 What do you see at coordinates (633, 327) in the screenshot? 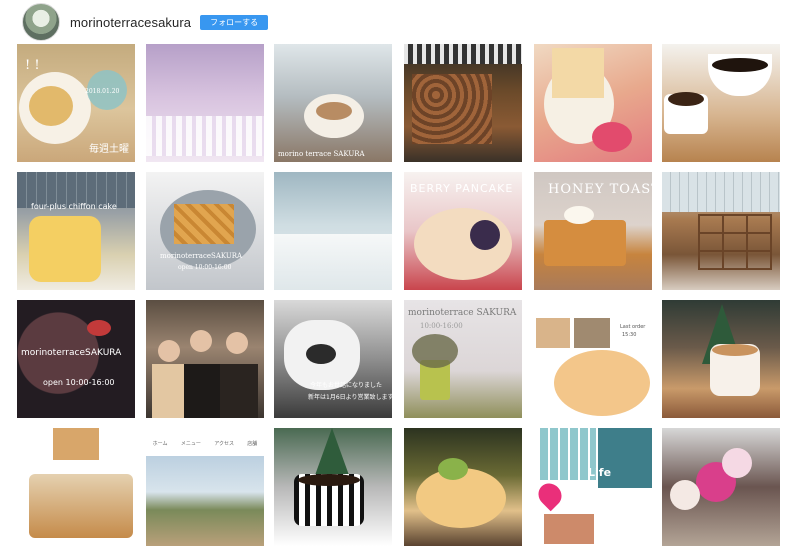
I see `post-text: Last order` at bounding box center [633, 327].